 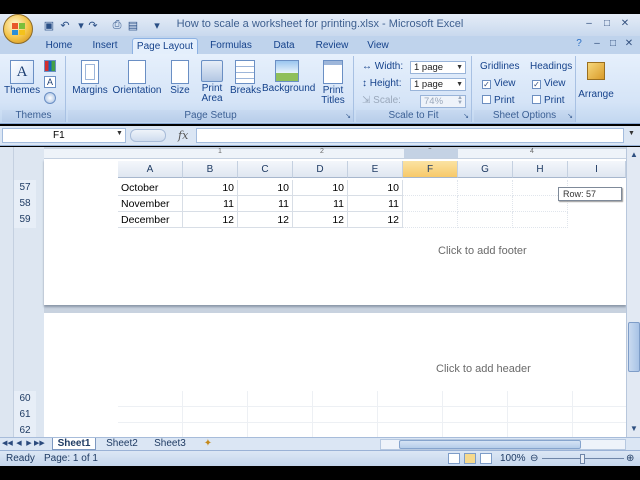 I want to click on zoom-level: 100%, so click(x=513, y=458).